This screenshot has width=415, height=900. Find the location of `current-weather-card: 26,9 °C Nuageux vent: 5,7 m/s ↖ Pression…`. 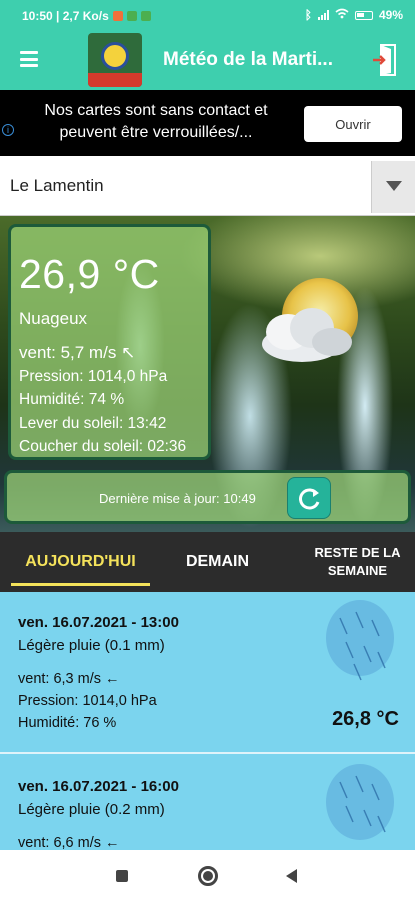

current-weather-card: 26,9 °C Nuageux vent: 5,7 m/s ↖ Pression… is located at coordinates (109, 342).